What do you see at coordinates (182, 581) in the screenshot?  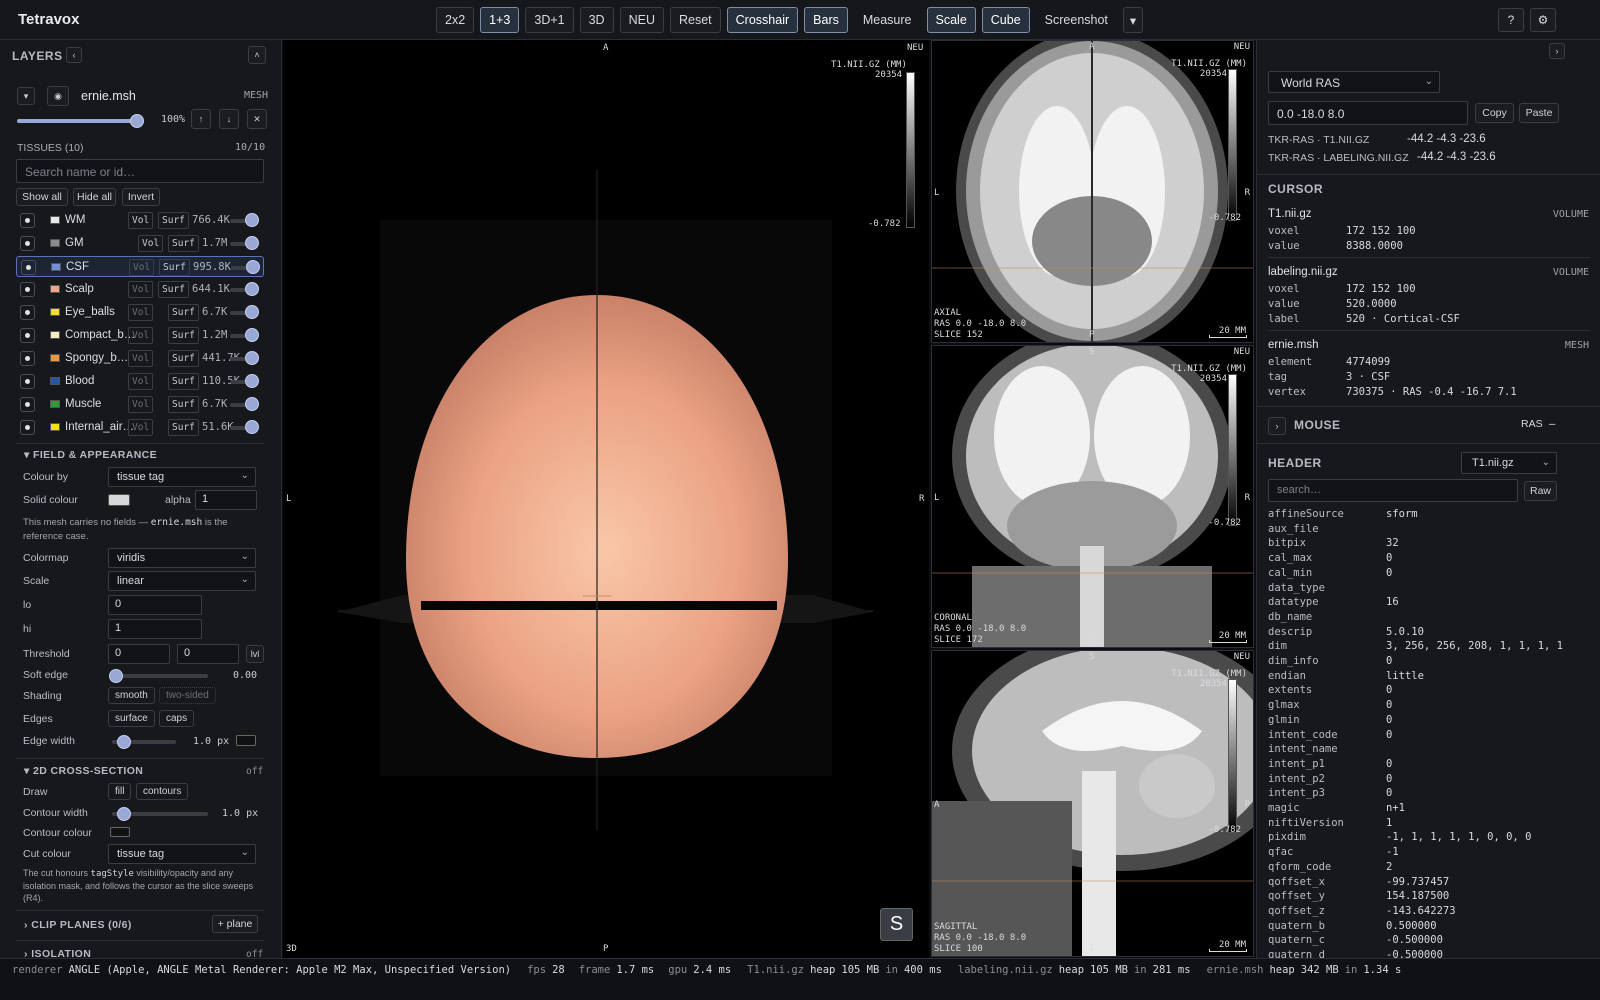 I see `scale-select: linear ⌄` at bounding box center [182, 581].